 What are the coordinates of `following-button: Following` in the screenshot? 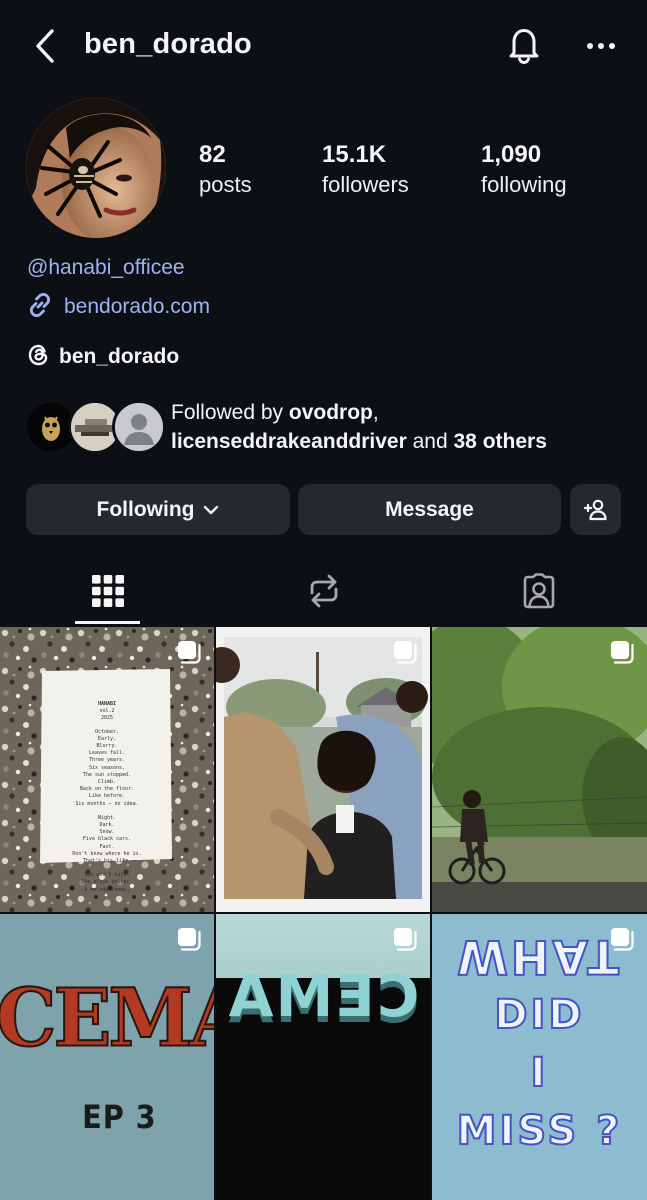 It's located at (158, 509).